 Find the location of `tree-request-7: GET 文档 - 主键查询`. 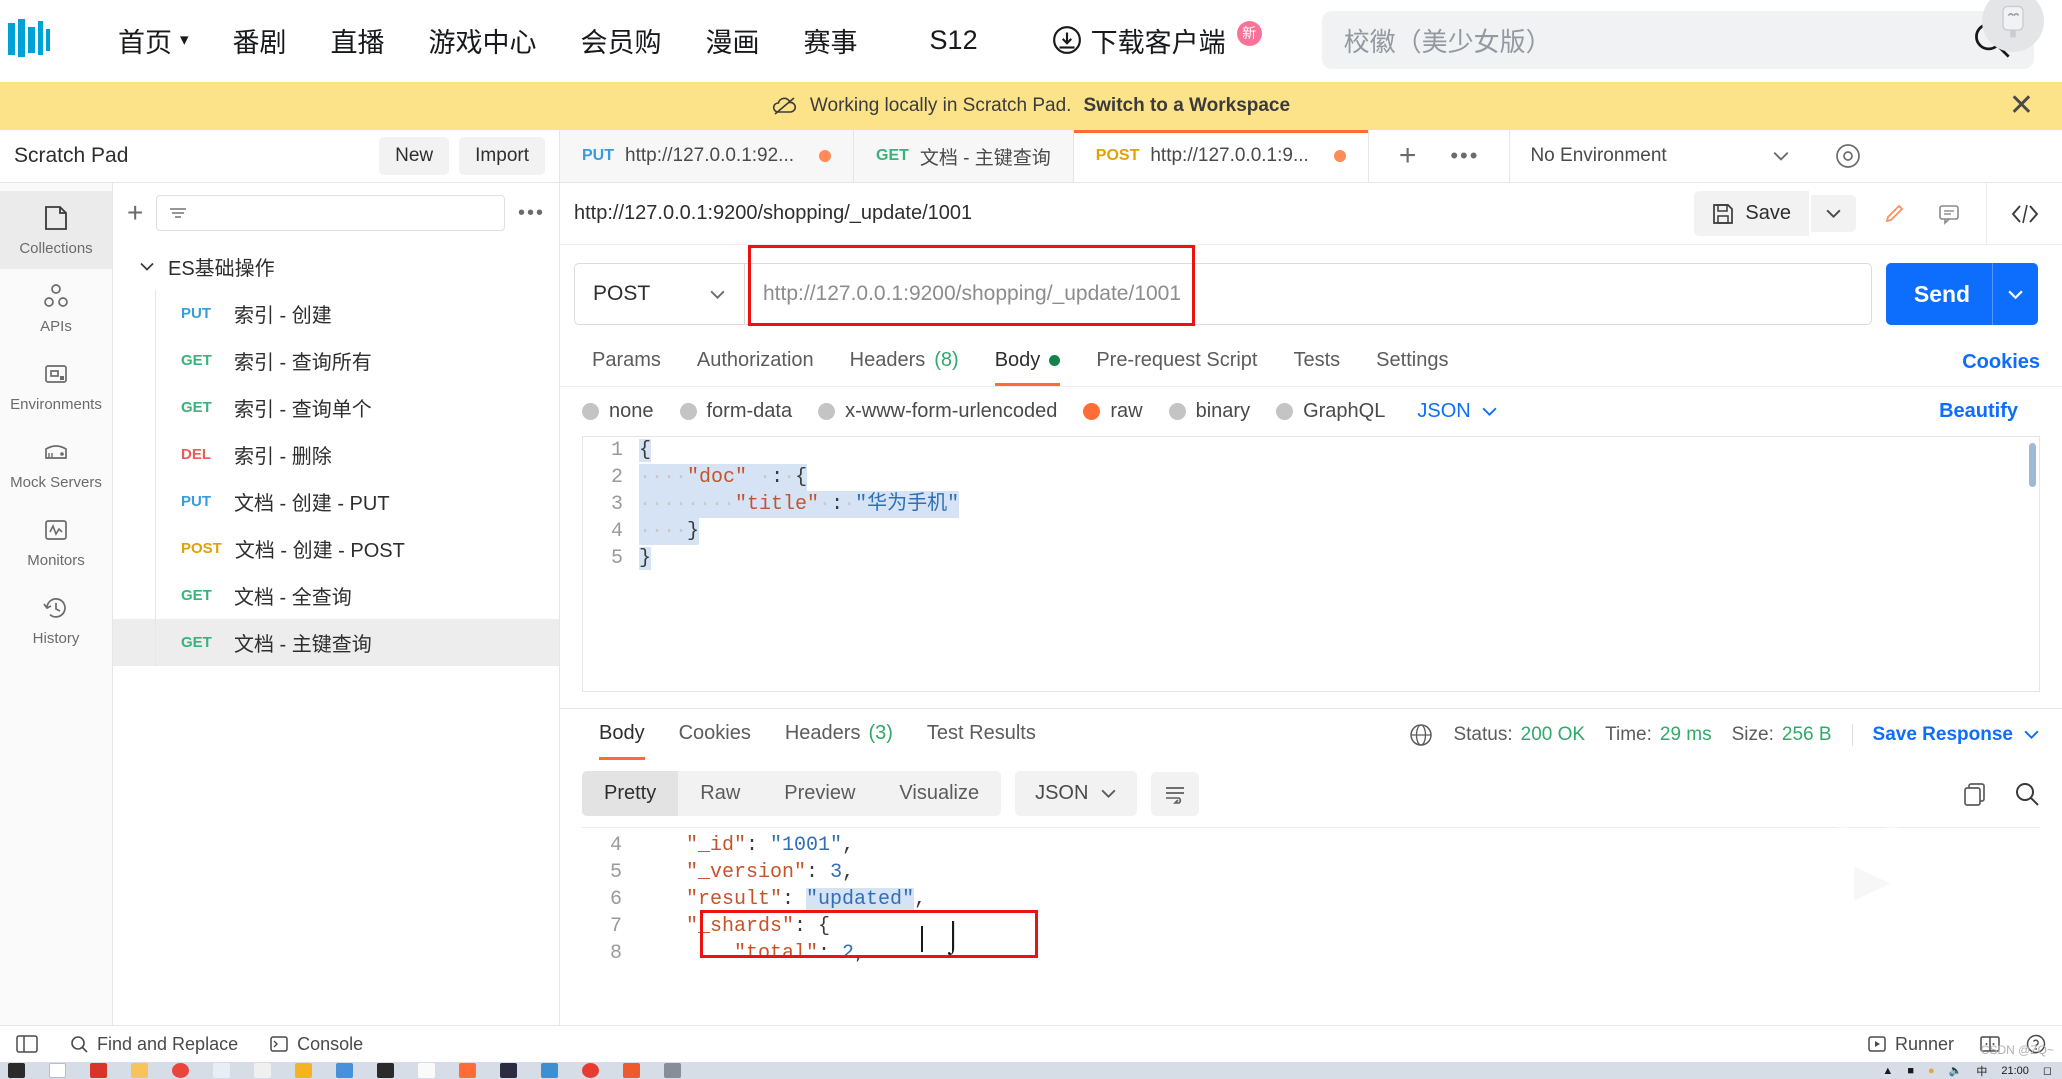

tree-request-7: GET 文档 - 主键查询 is located at coordinates (336, 642).